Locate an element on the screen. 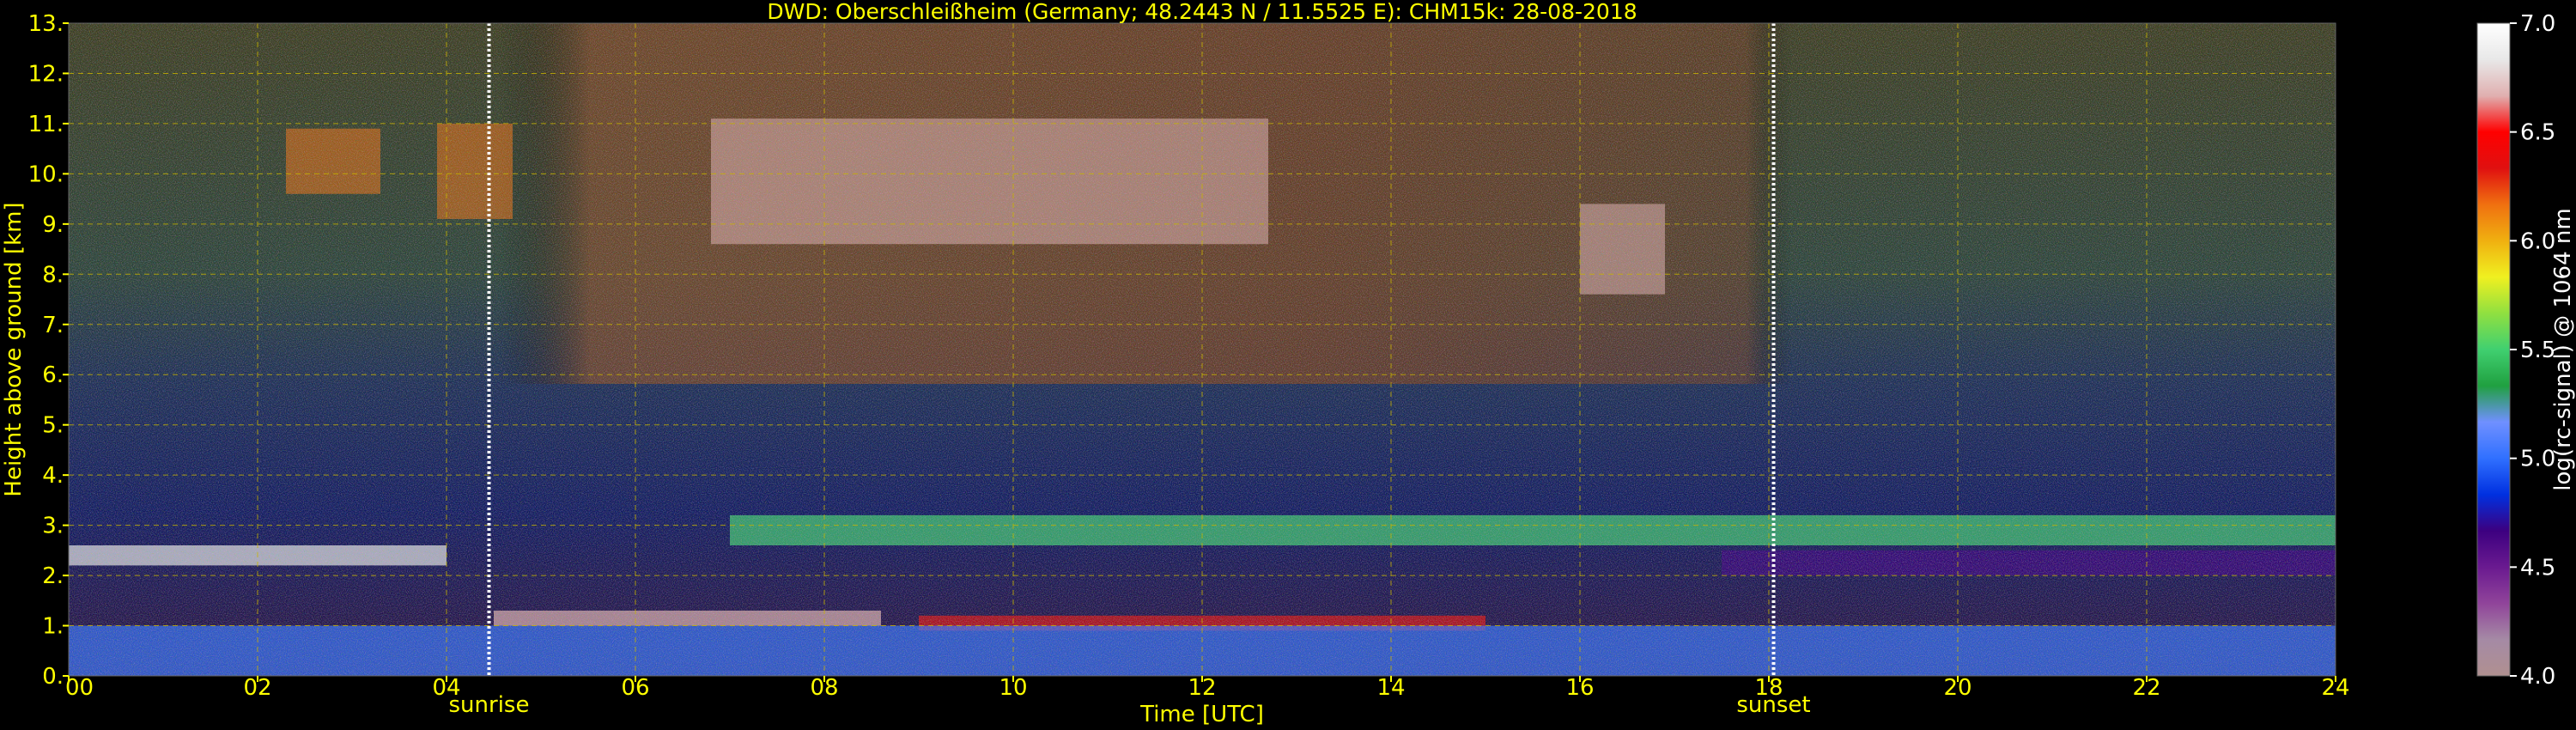  y-tick-label: 8. is located at coordinates (53, 275).